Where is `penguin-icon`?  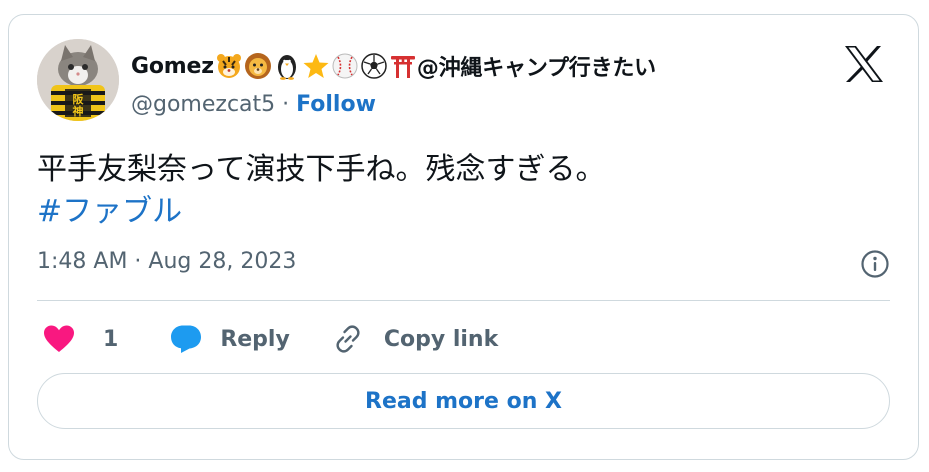
penguin-icon is located at coordinates (287, 66).